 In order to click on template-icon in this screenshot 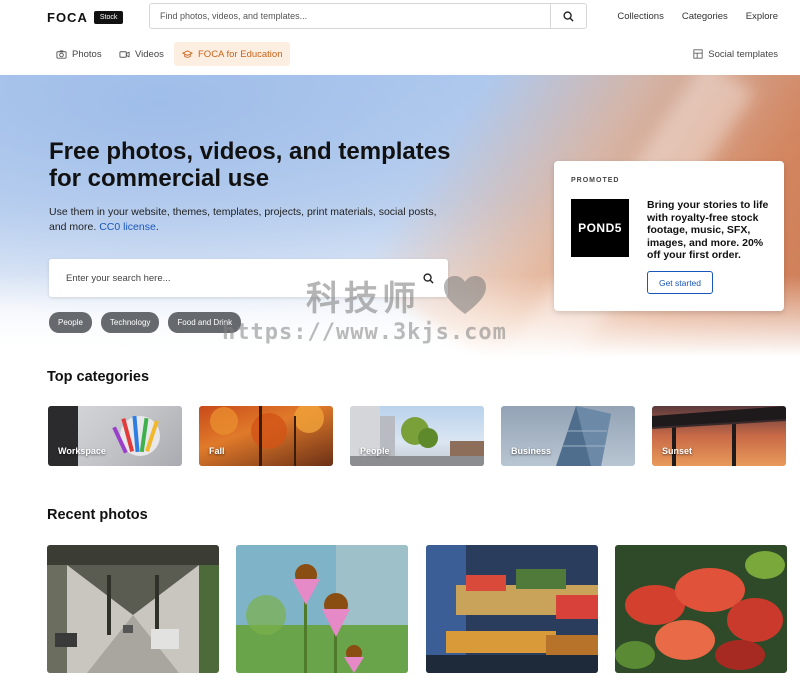, I will do `click(698, 54)`.